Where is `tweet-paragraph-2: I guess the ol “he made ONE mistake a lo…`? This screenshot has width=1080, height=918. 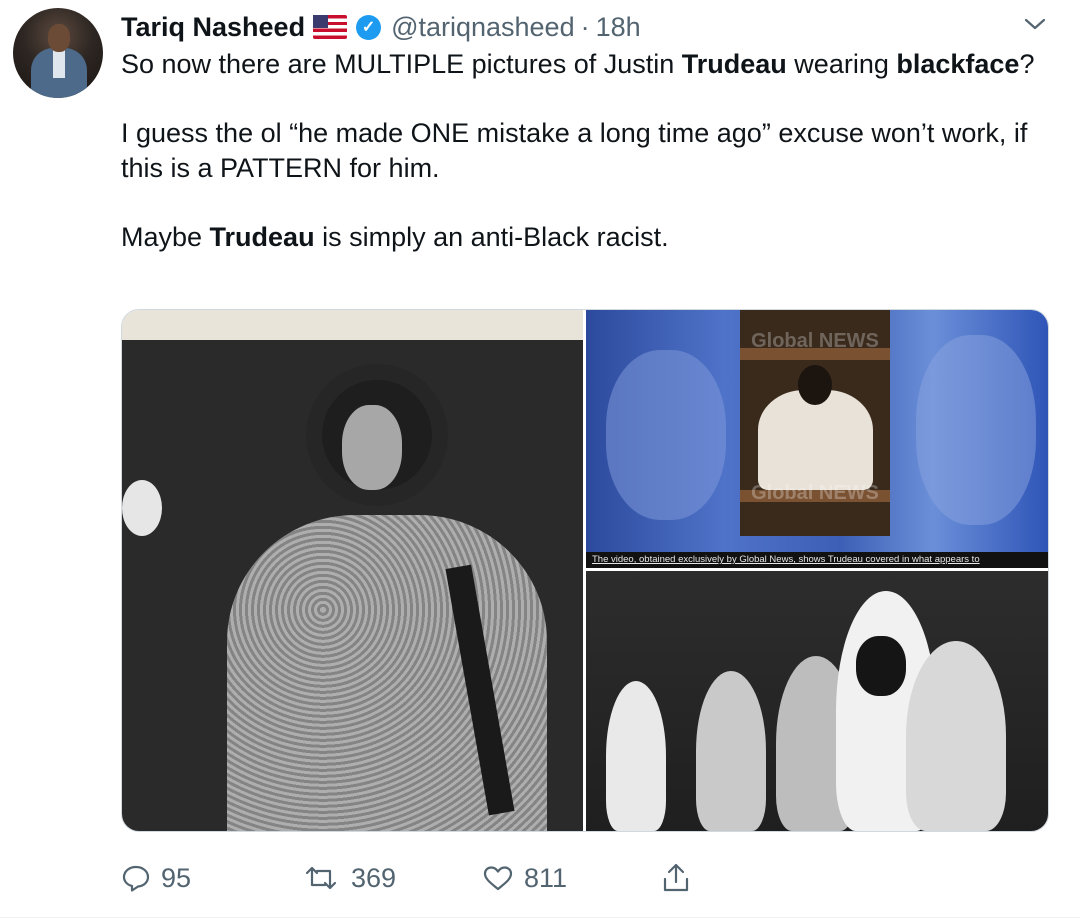 tweet-paragraph-2: I guess the ol “he made ONE mistake a lo… is located at coordinates (574, 150).